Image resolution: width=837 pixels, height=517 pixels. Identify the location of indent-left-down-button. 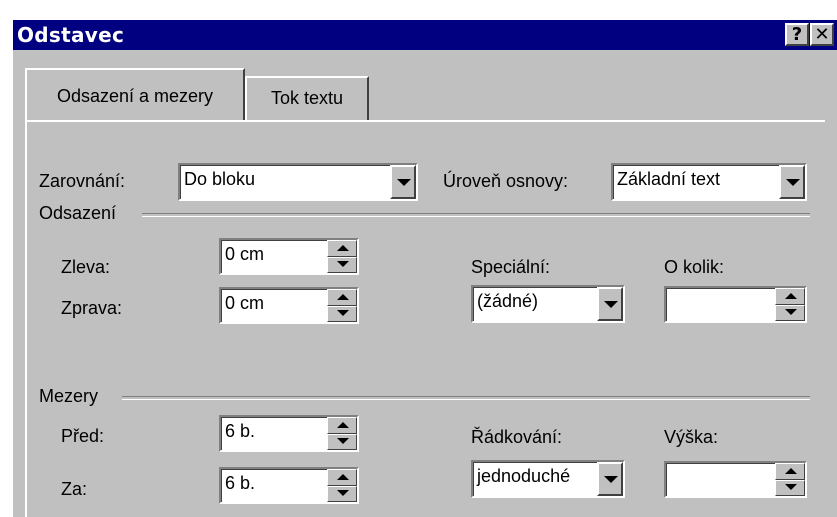
(342, 264).